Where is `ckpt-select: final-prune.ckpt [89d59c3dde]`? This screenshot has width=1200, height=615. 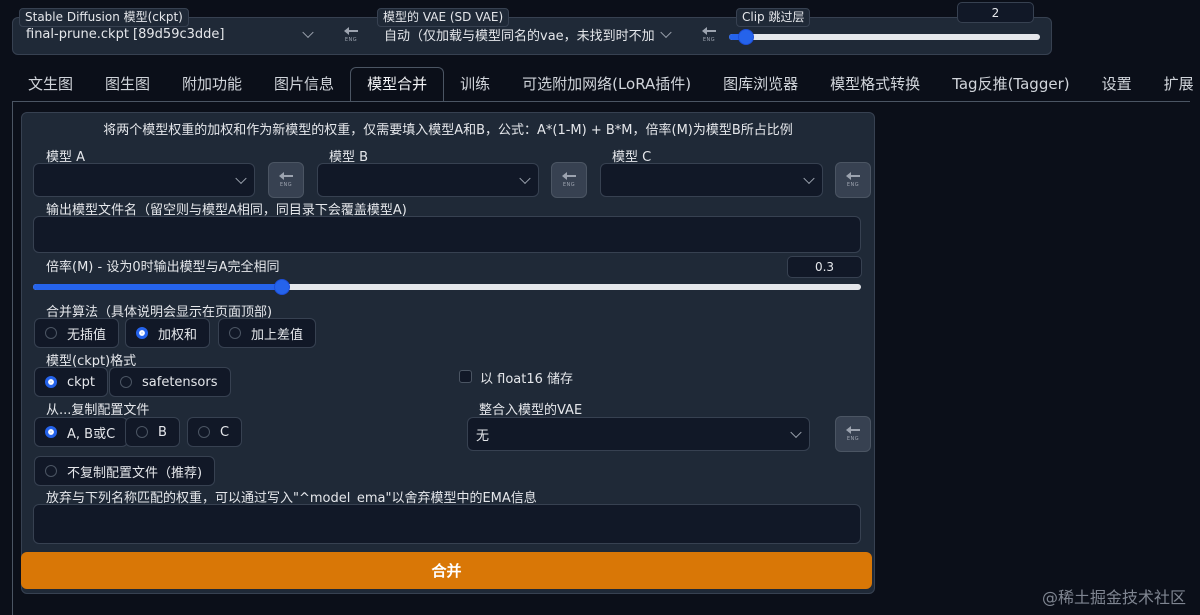
ckpt-select: final-prune.ckpt [89d59c3dde] is located at coordinates (169, 34).